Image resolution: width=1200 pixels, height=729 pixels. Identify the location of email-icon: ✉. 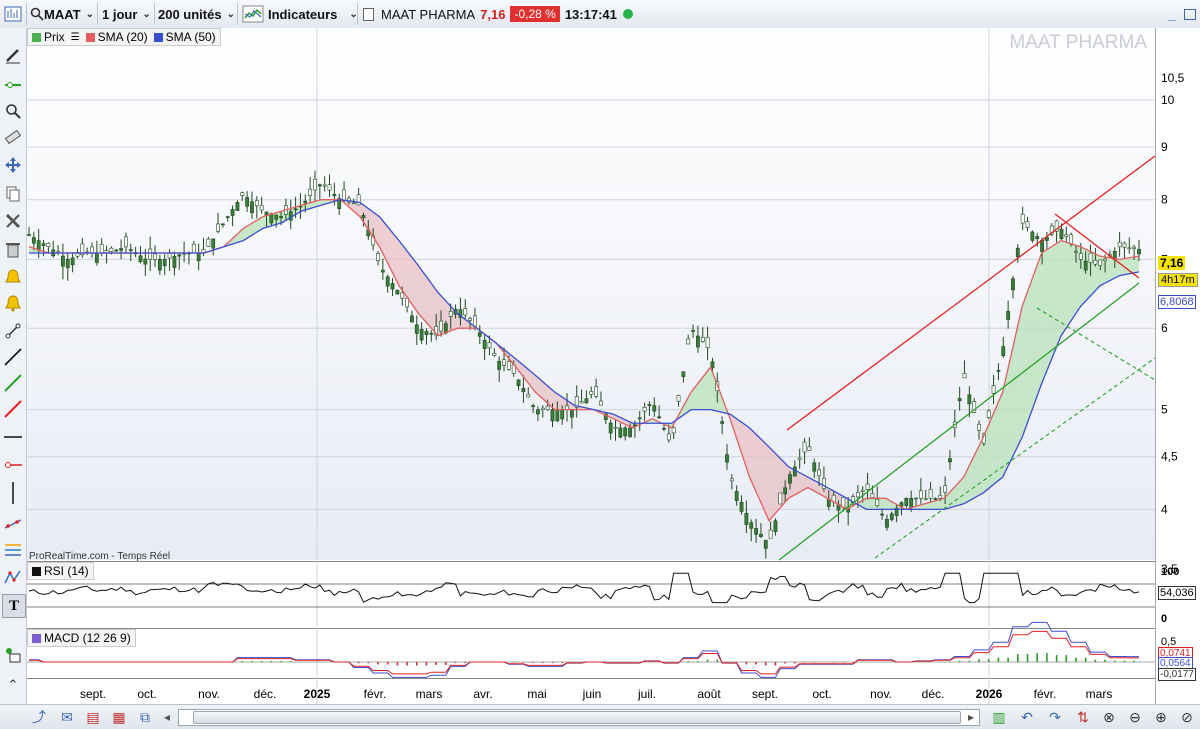
(67, 717).